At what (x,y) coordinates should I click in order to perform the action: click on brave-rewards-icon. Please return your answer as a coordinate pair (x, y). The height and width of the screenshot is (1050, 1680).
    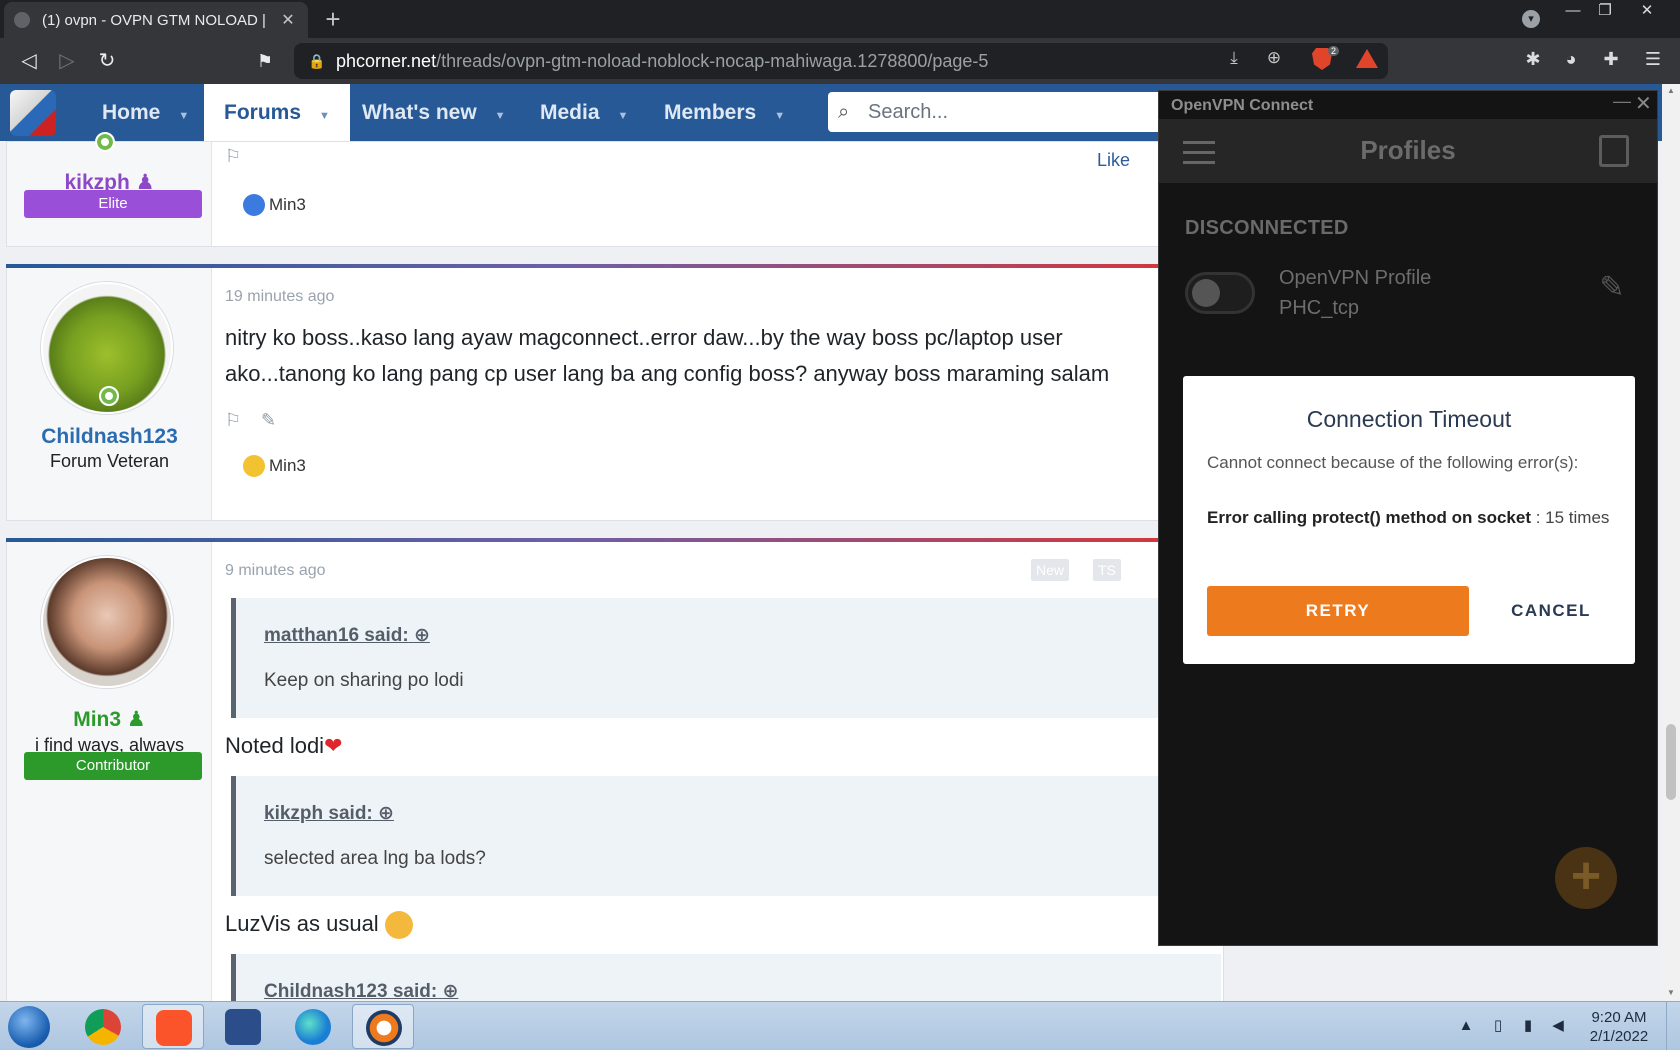
    Looking at the image, I should click on (1367, 58).